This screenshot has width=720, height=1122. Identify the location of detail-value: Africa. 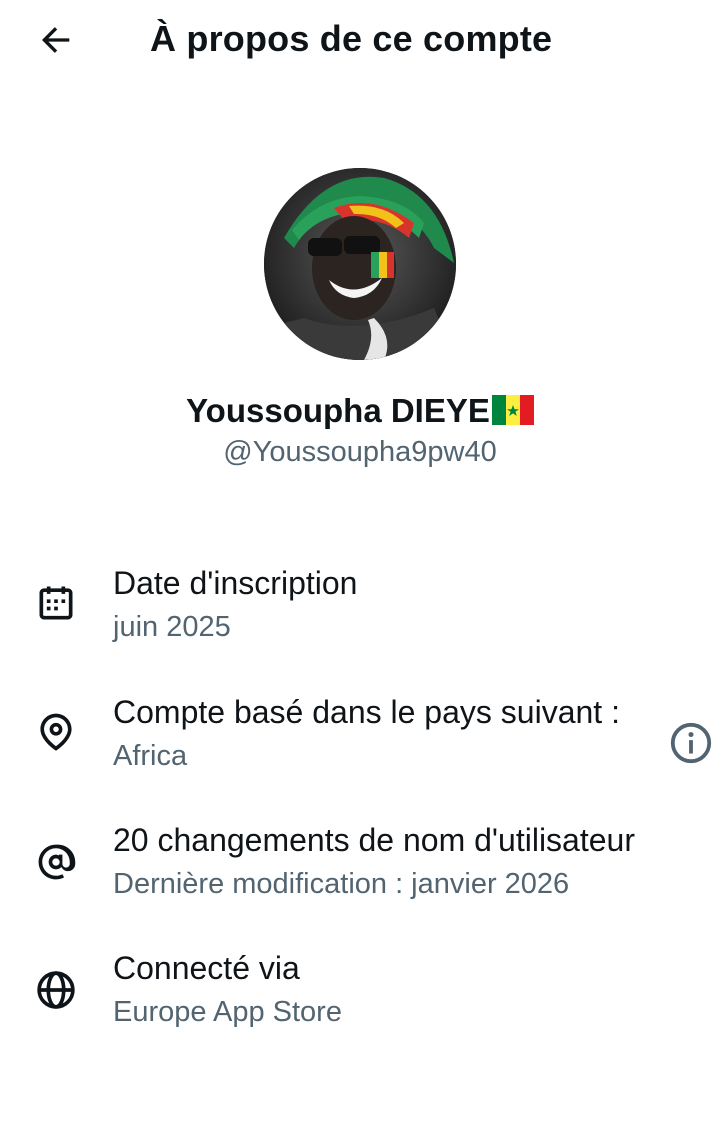
(150, 756).